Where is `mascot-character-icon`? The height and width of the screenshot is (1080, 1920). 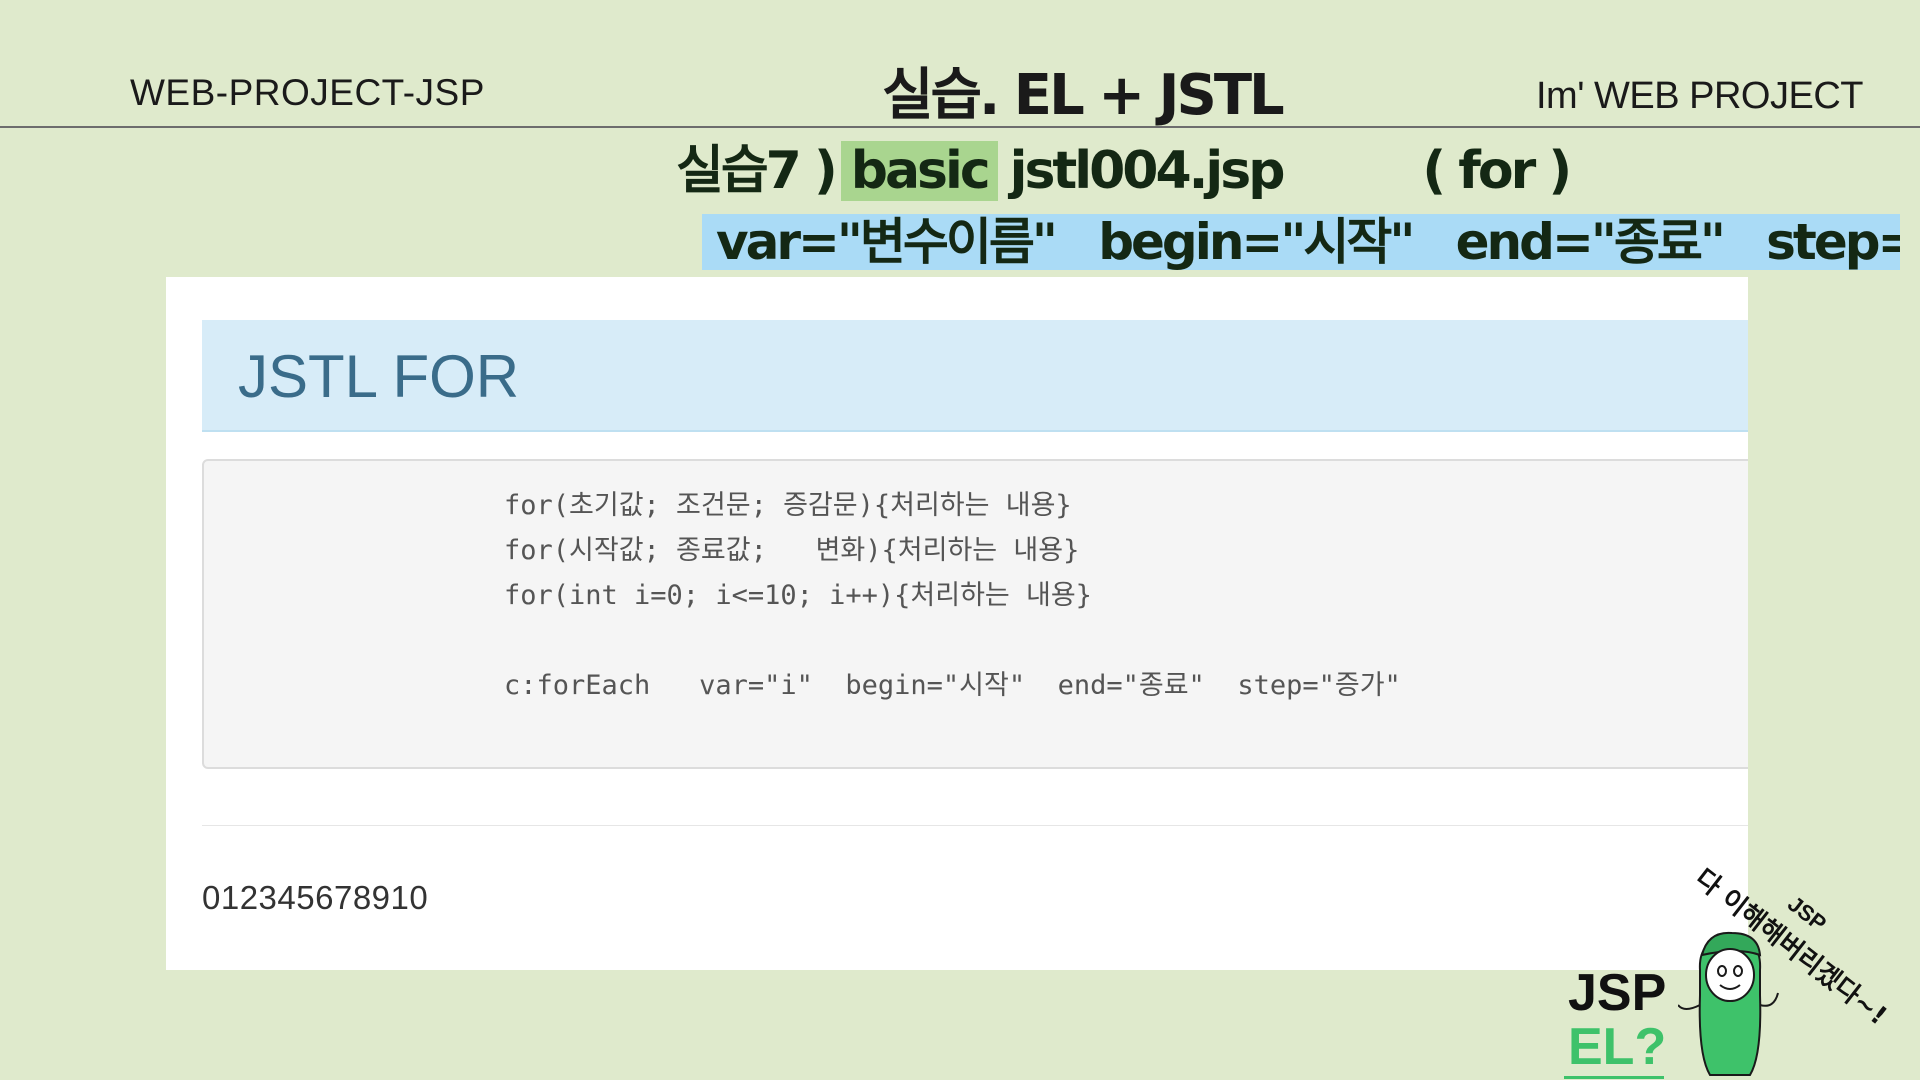 mascot-character-icon is located at coordinates (1728, 1003).